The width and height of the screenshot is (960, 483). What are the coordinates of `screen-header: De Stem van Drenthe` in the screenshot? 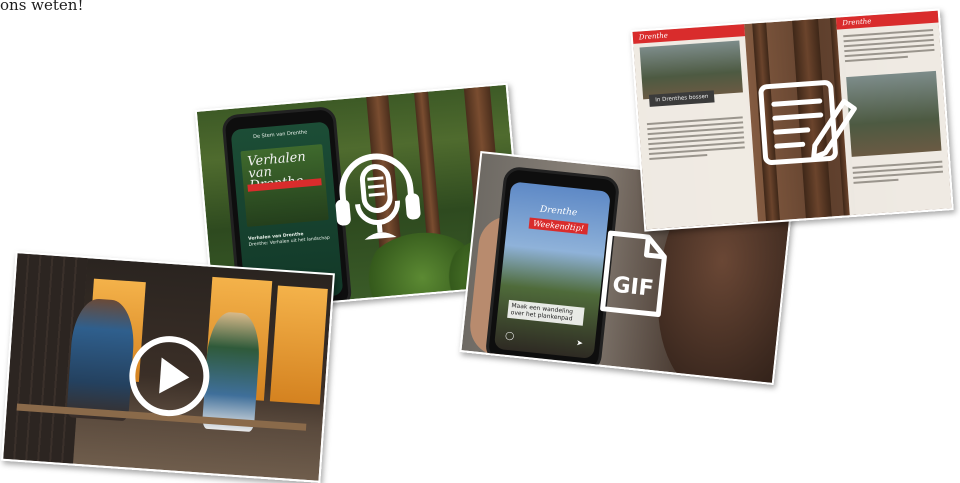 It's located at (280, 135).